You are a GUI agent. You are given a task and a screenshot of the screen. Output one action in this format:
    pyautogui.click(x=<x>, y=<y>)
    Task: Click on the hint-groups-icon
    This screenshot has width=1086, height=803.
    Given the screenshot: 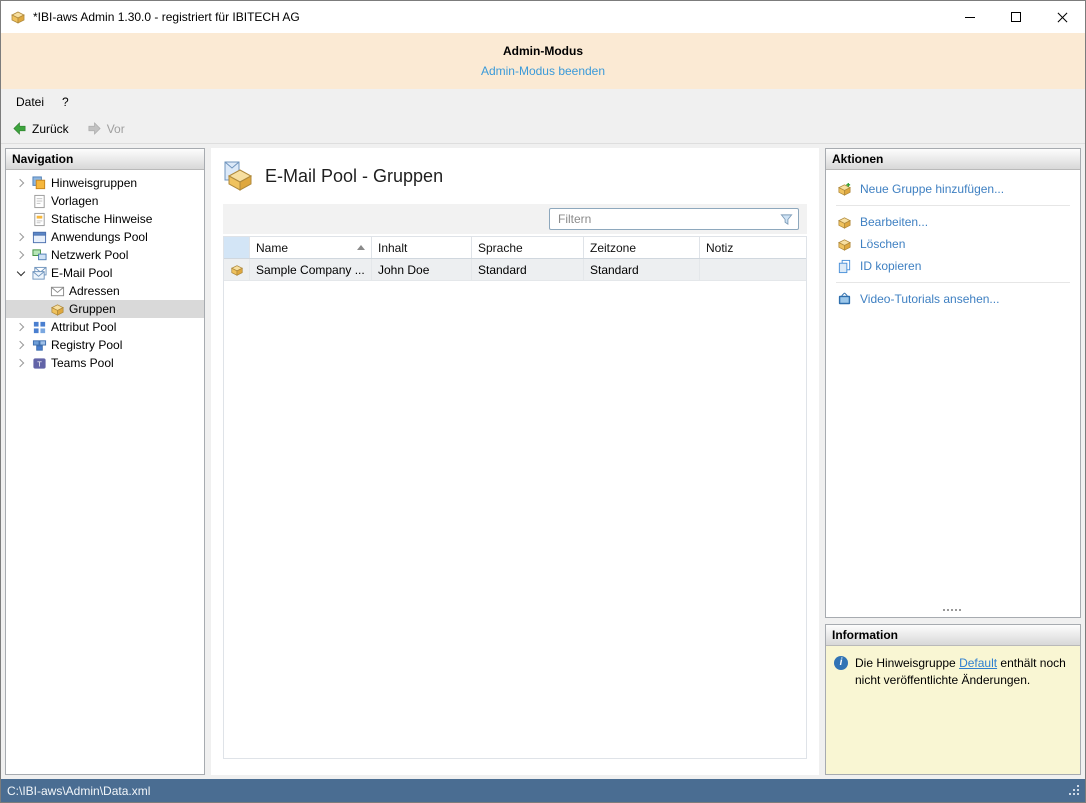 What is the action you would take?
    pyautogui.click(x=39, y=183)
    